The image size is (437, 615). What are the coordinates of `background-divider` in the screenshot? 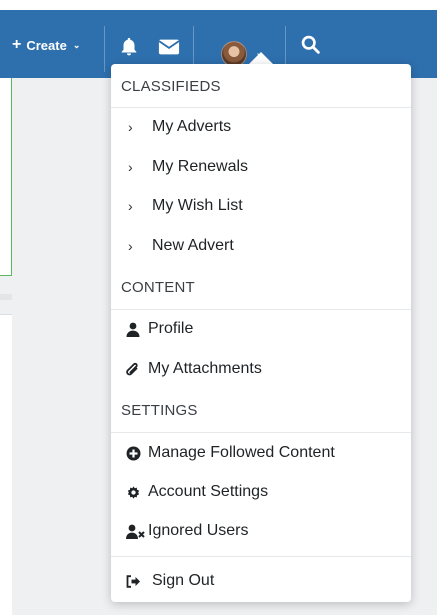 It's located at (6, 297).